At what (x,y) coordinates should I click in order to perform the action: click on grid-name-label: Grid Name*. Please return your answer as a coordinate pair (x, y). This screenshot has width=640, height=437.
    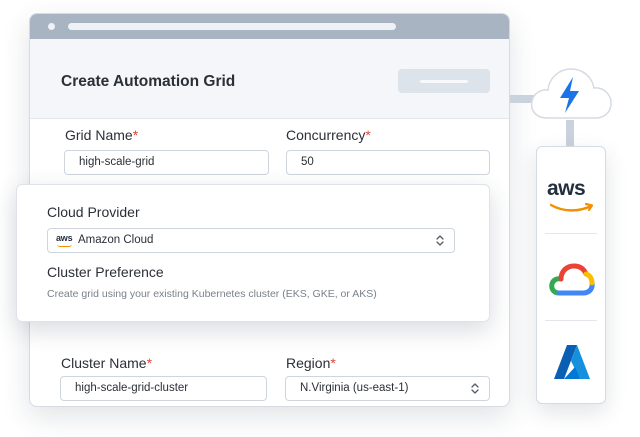
    Looking at the image, I should click on (102, 135).